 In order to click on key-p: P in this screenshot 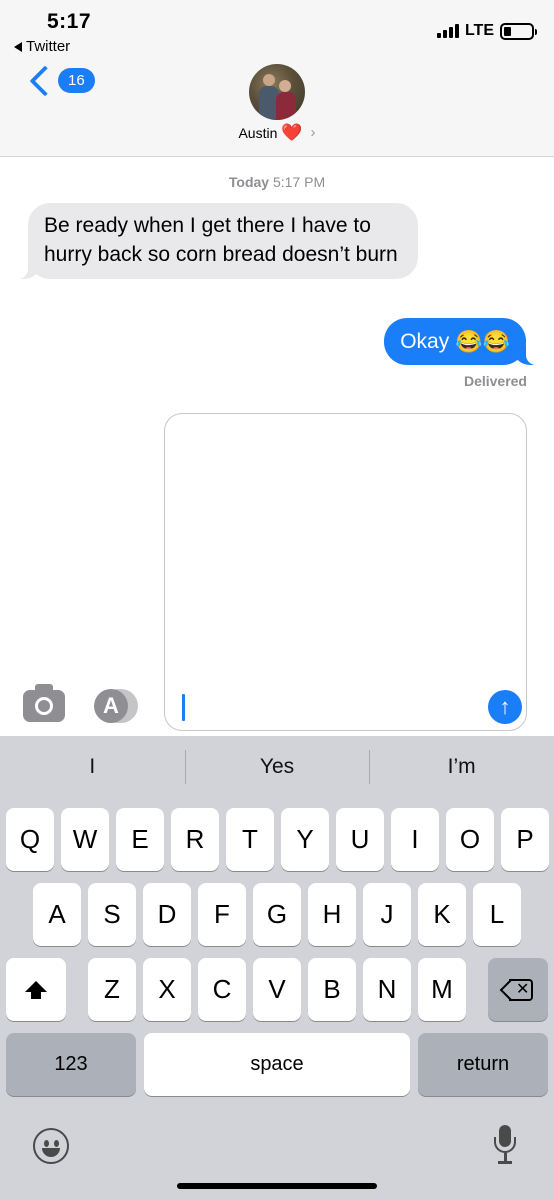, I will do `click(525, 839)`.